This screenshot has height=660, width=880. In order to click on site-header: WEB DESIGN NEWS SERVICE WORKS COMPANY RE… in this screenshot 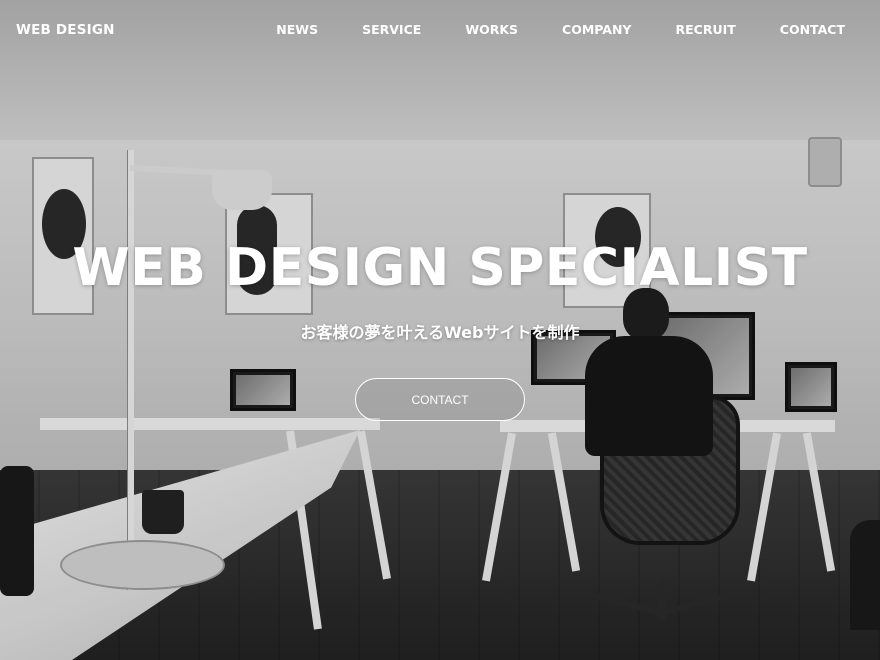, I will do `click(440, 31)`.